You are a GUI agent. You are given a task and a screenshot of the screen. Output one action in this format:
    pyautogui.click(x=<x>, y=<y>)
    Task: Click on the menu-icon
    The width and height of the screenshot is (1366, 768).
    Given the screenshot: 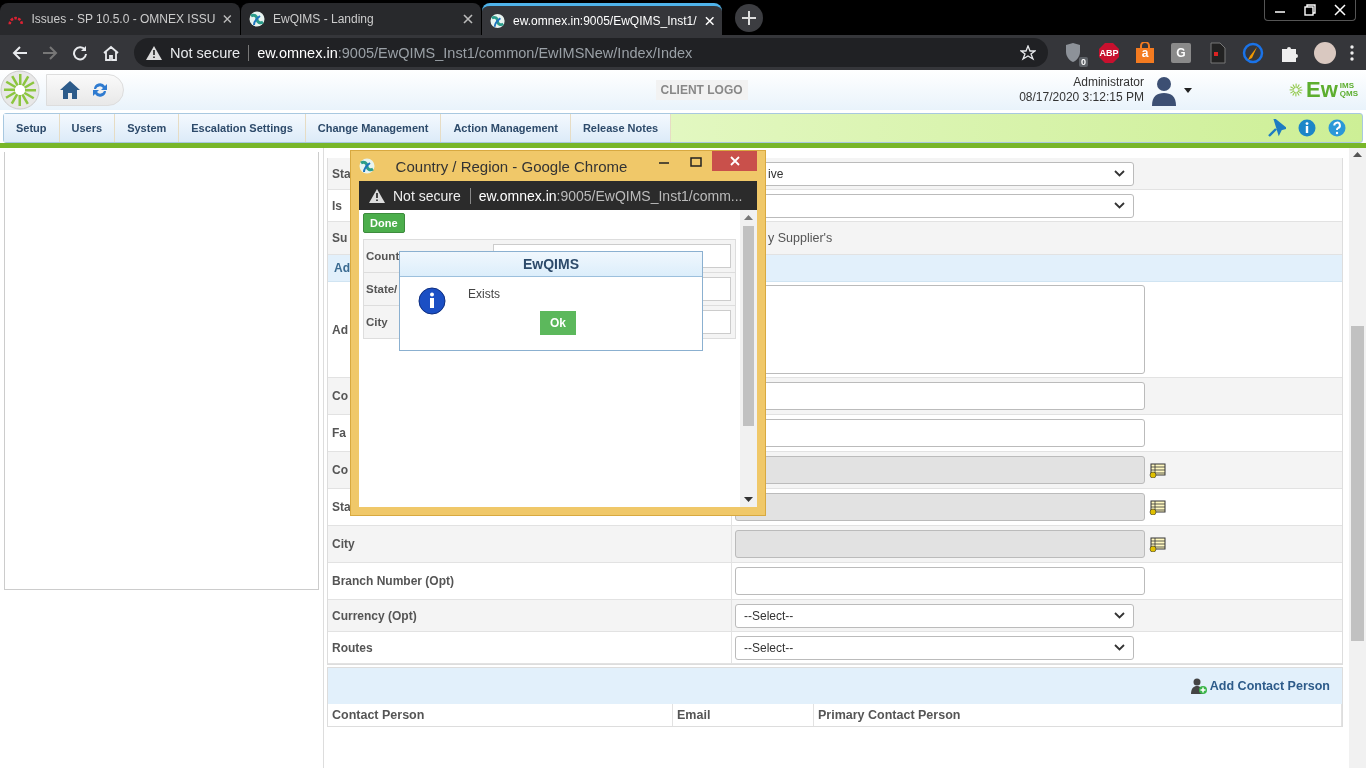 What is the action you would take?
    pyautogui.click(x=1352, y=52)
    